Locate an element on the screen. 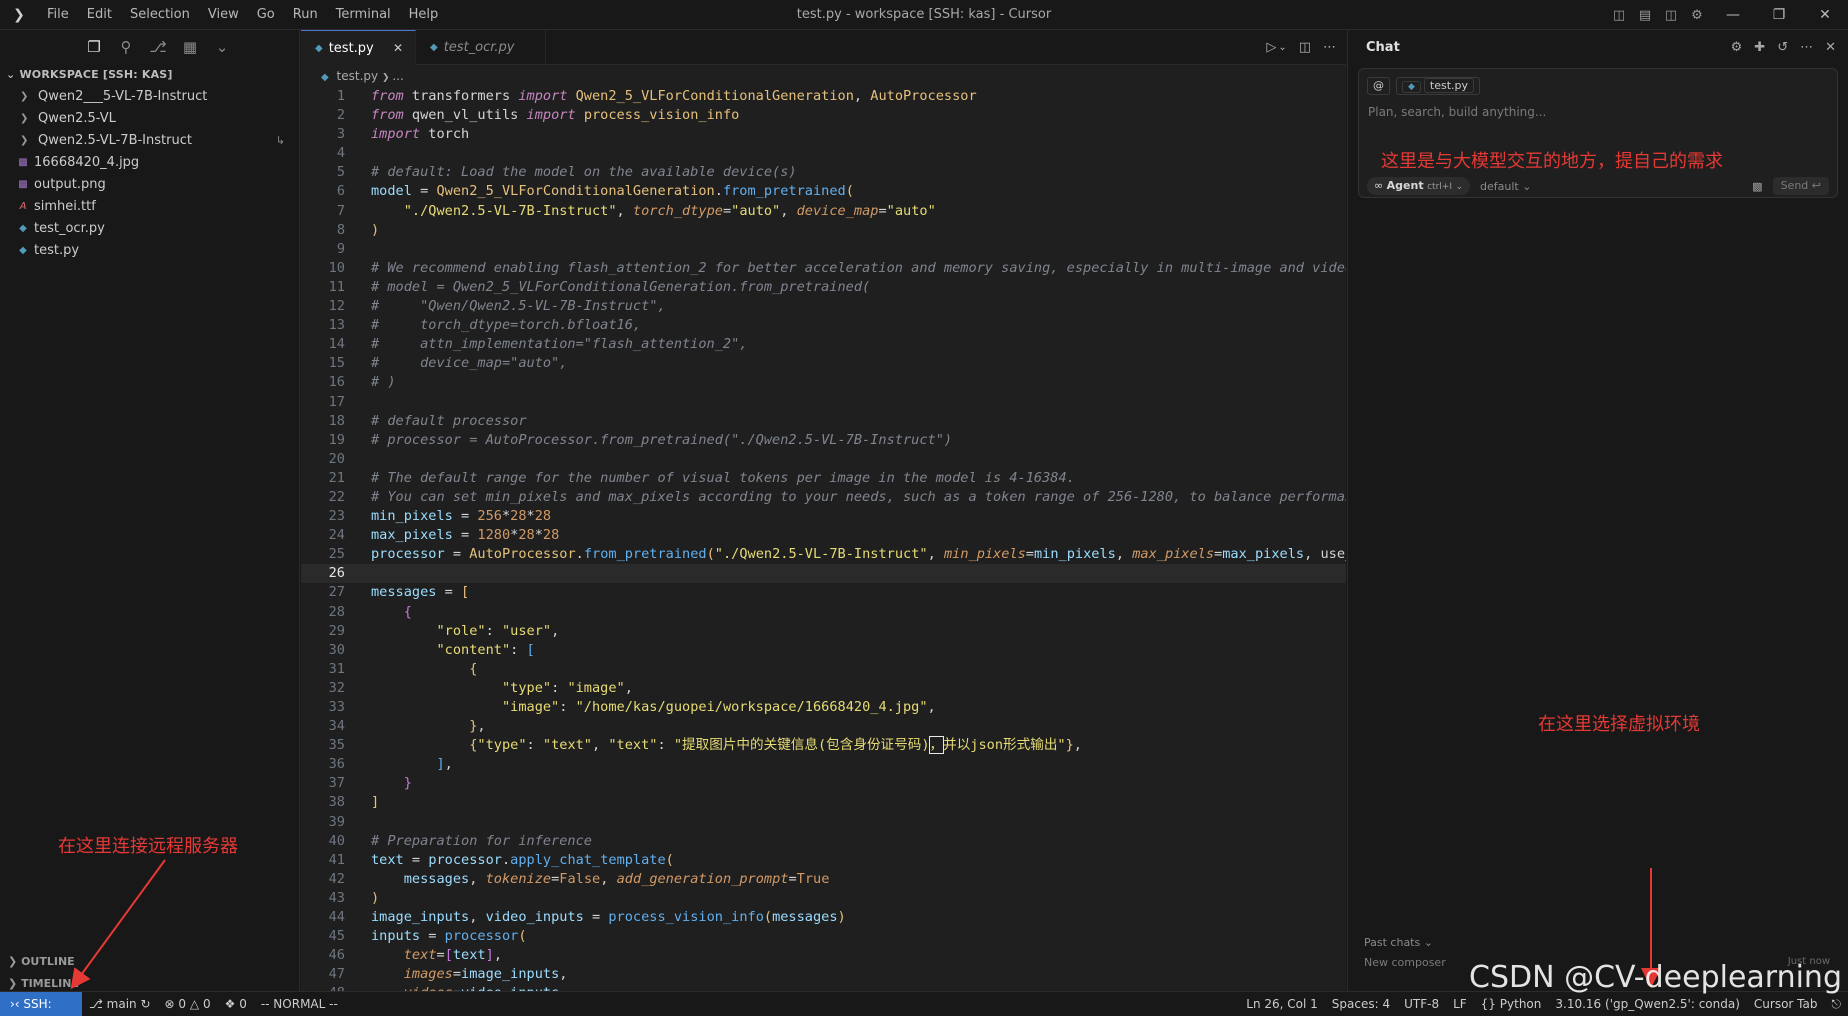 The height and width of the screenshot is (1016, 1848). code-line: 41 text = processor.apply_chat_template( is located at coordinates (501, 859).